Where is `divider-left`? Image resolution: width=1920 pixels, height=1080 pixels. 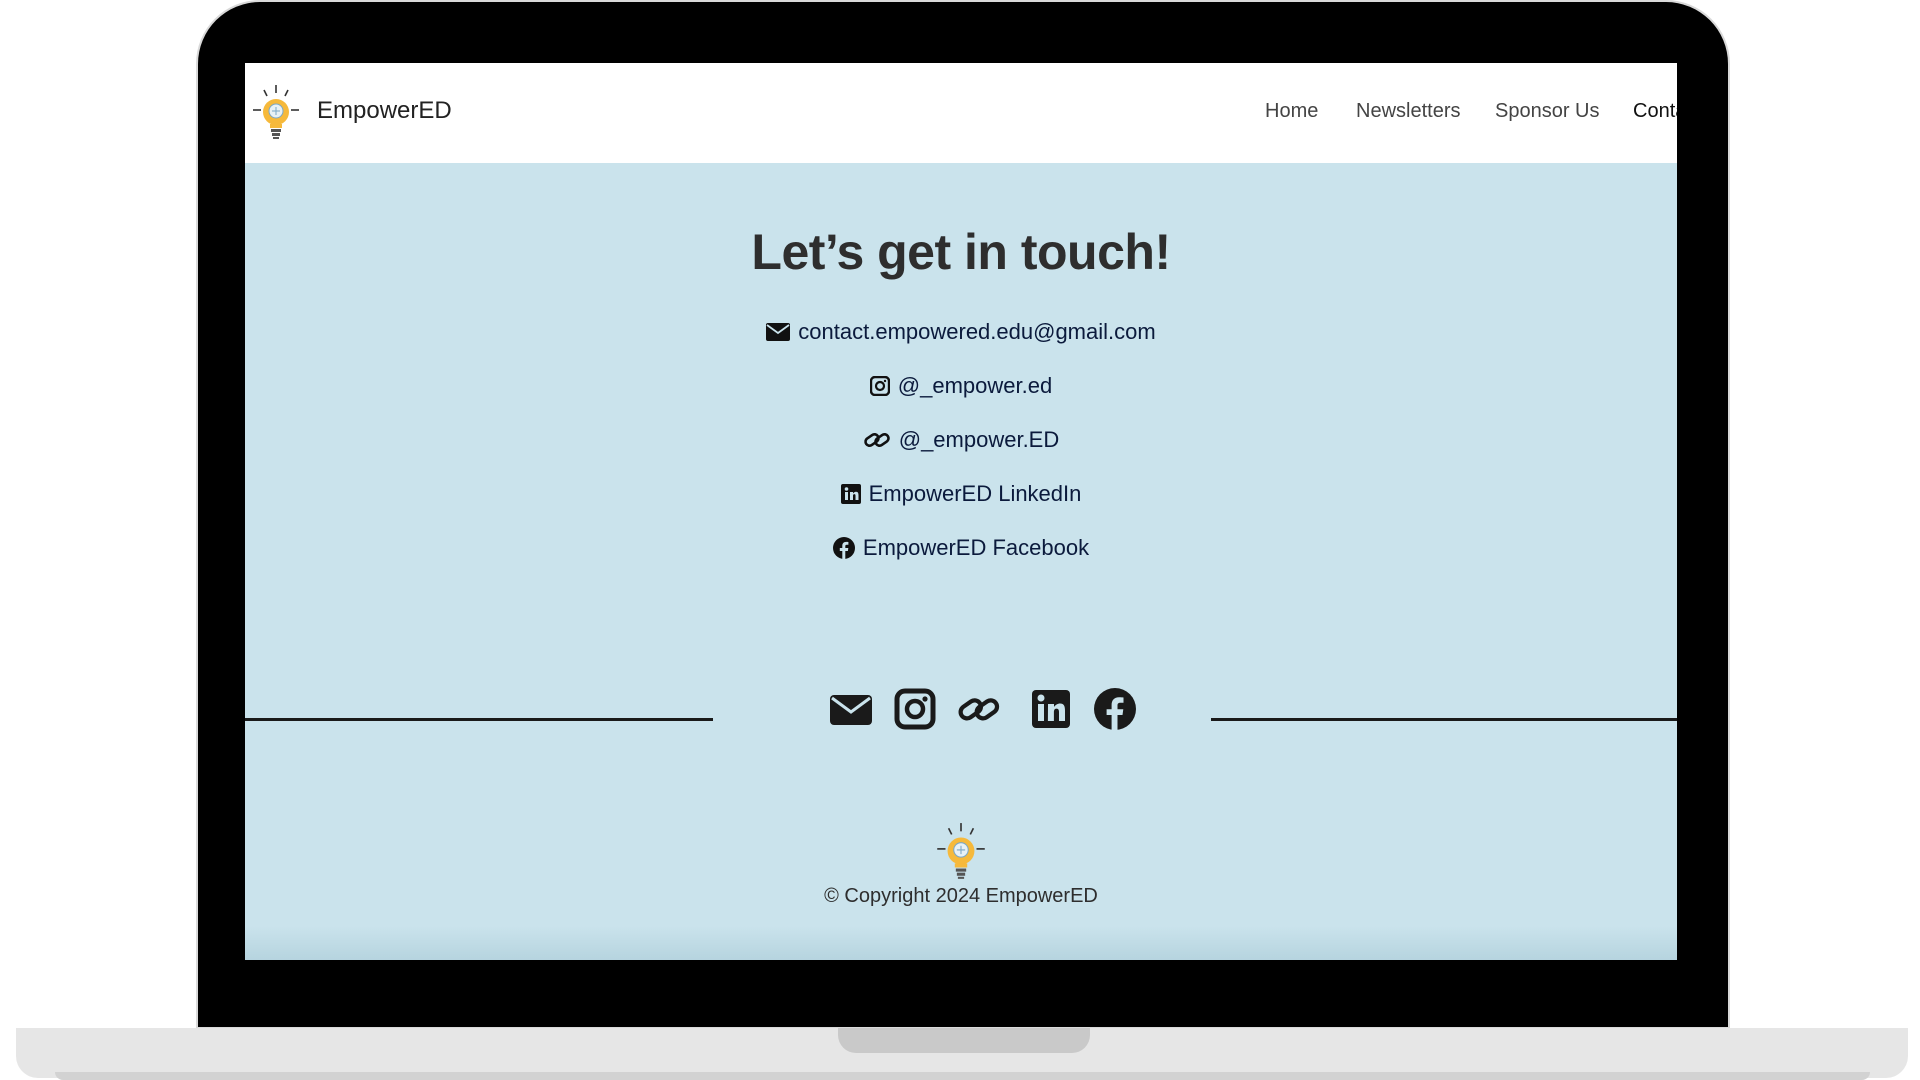 divider-left is located at coordinates (479, 719).